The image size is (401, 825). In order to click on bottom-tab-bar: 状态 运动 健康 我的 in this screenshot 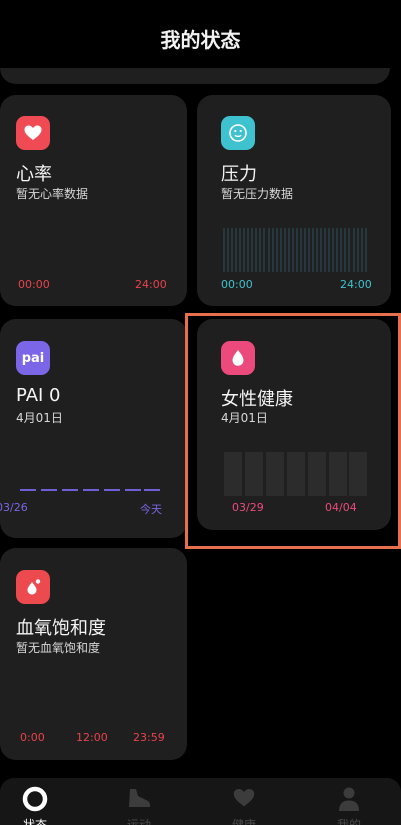, I will do `click(200, 801)`.